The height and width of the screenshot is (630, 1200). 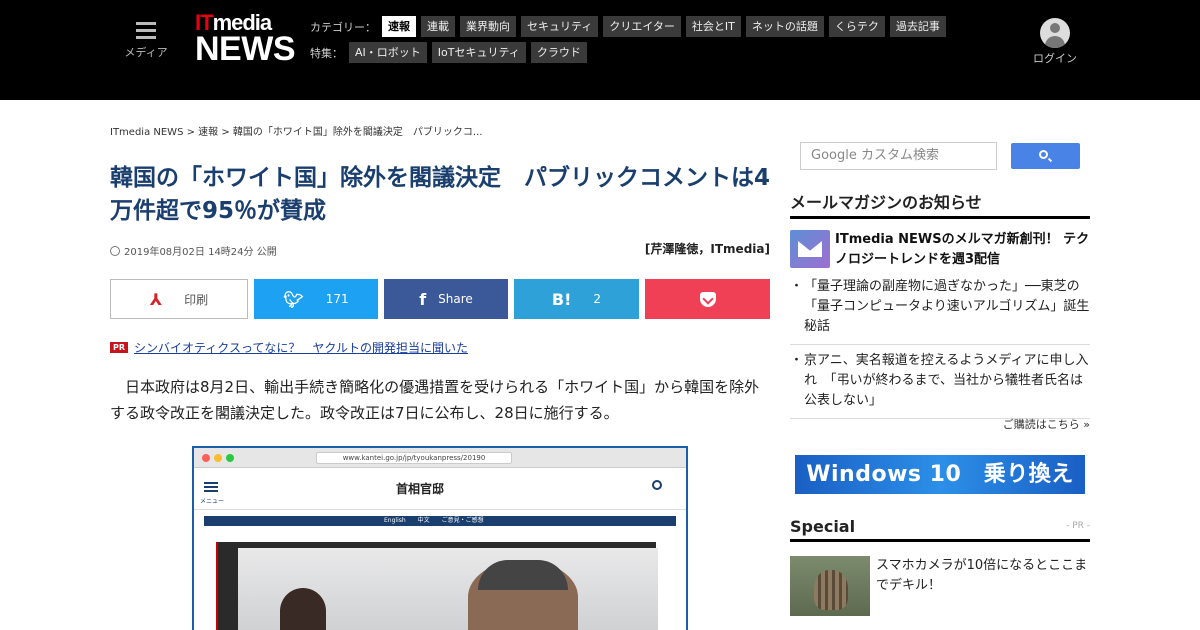 I want to click on user-icon, so click(x=1055, y=33).